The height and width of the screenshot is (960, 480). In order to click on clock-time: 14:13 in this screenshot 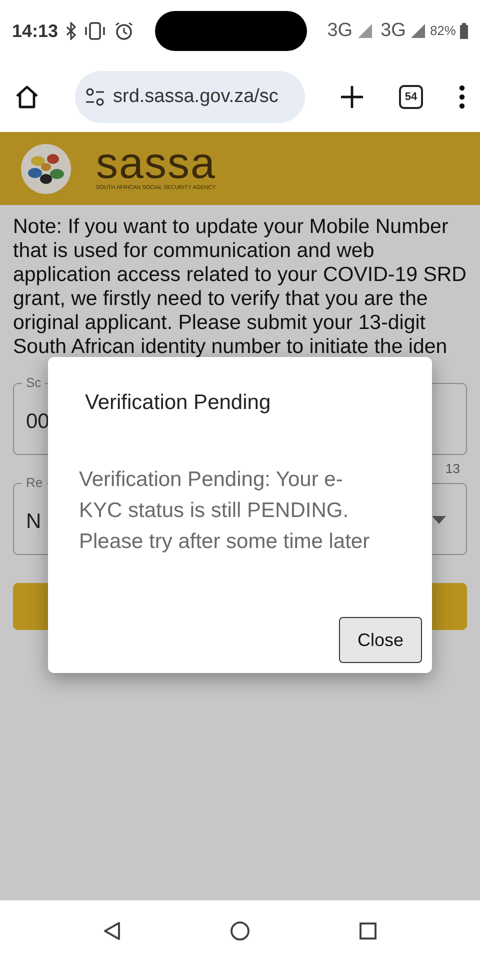, I will do `click(35, 31)`.